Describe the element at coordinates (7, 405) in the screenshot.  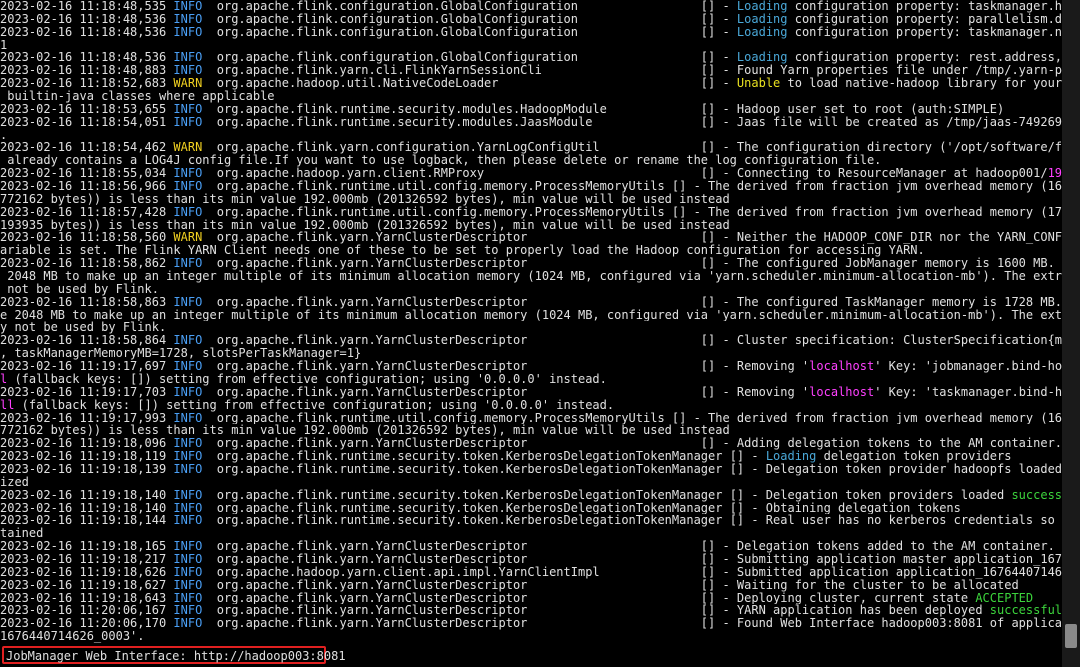
I see `log-segment: ll` at that location.